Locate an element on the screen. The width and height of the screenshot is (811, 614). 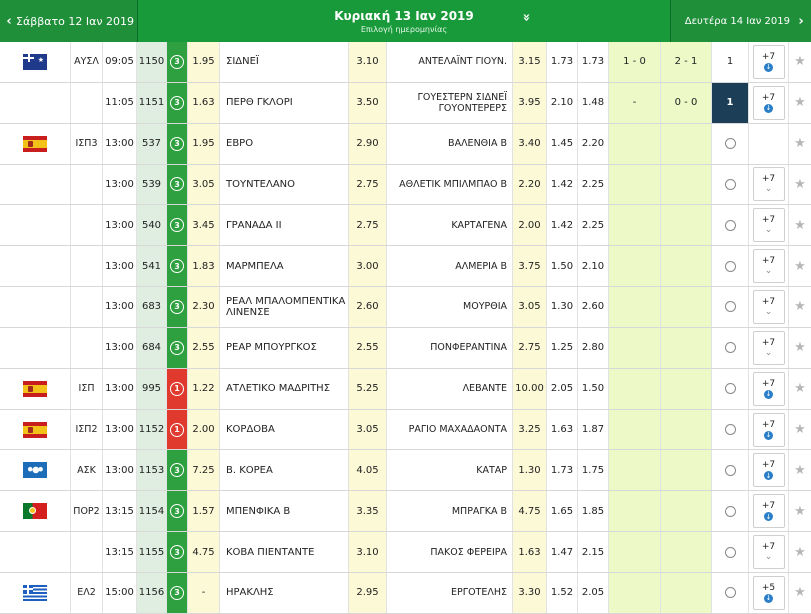
odds-under: 1.52 is located at coordinates (562, 592).